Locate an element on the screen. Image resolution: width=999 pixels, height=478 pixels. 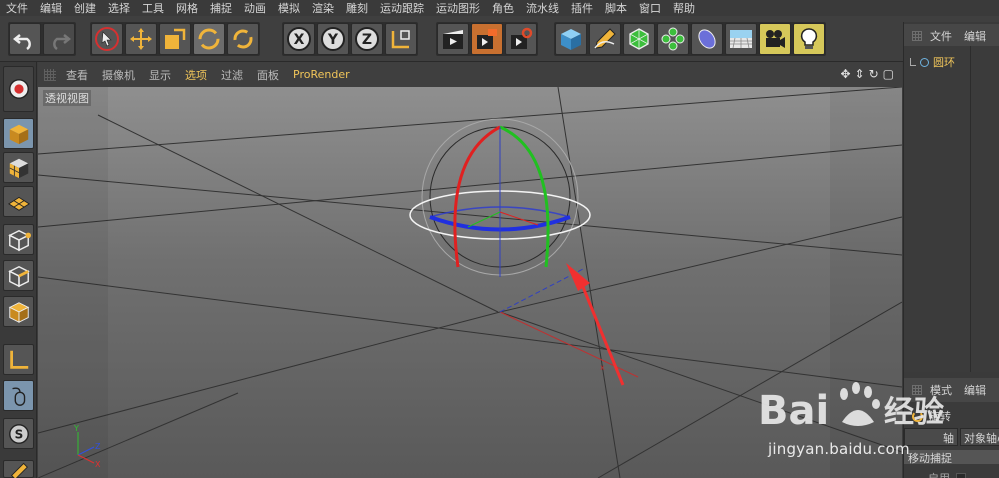
scale-icon is located at coordinates (175, 38).